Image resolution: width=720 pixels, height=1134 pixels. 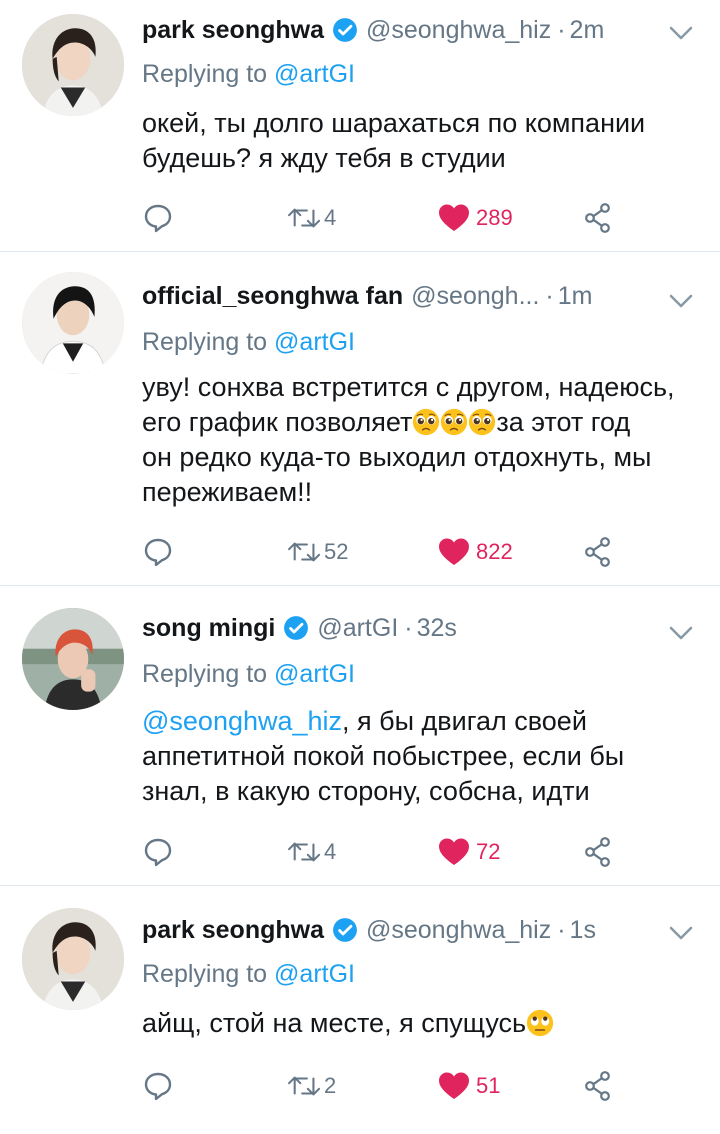 I want to click on tweet-header: park seonghwa @seonghwa_hiz · 1s, so click(x=401, y=930).